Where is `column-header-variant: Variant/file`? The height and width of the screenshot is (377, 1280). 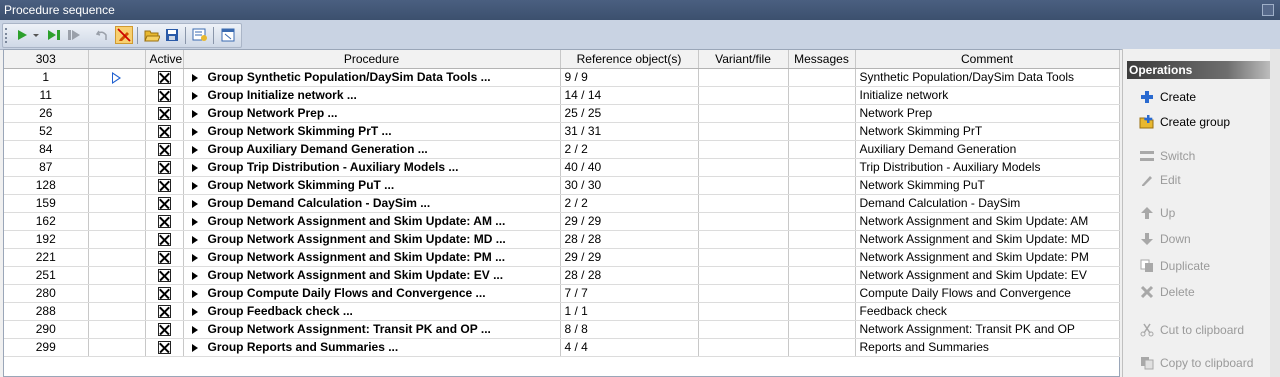
column-header-variant: Variant/file is located at coordinates (743, 59).